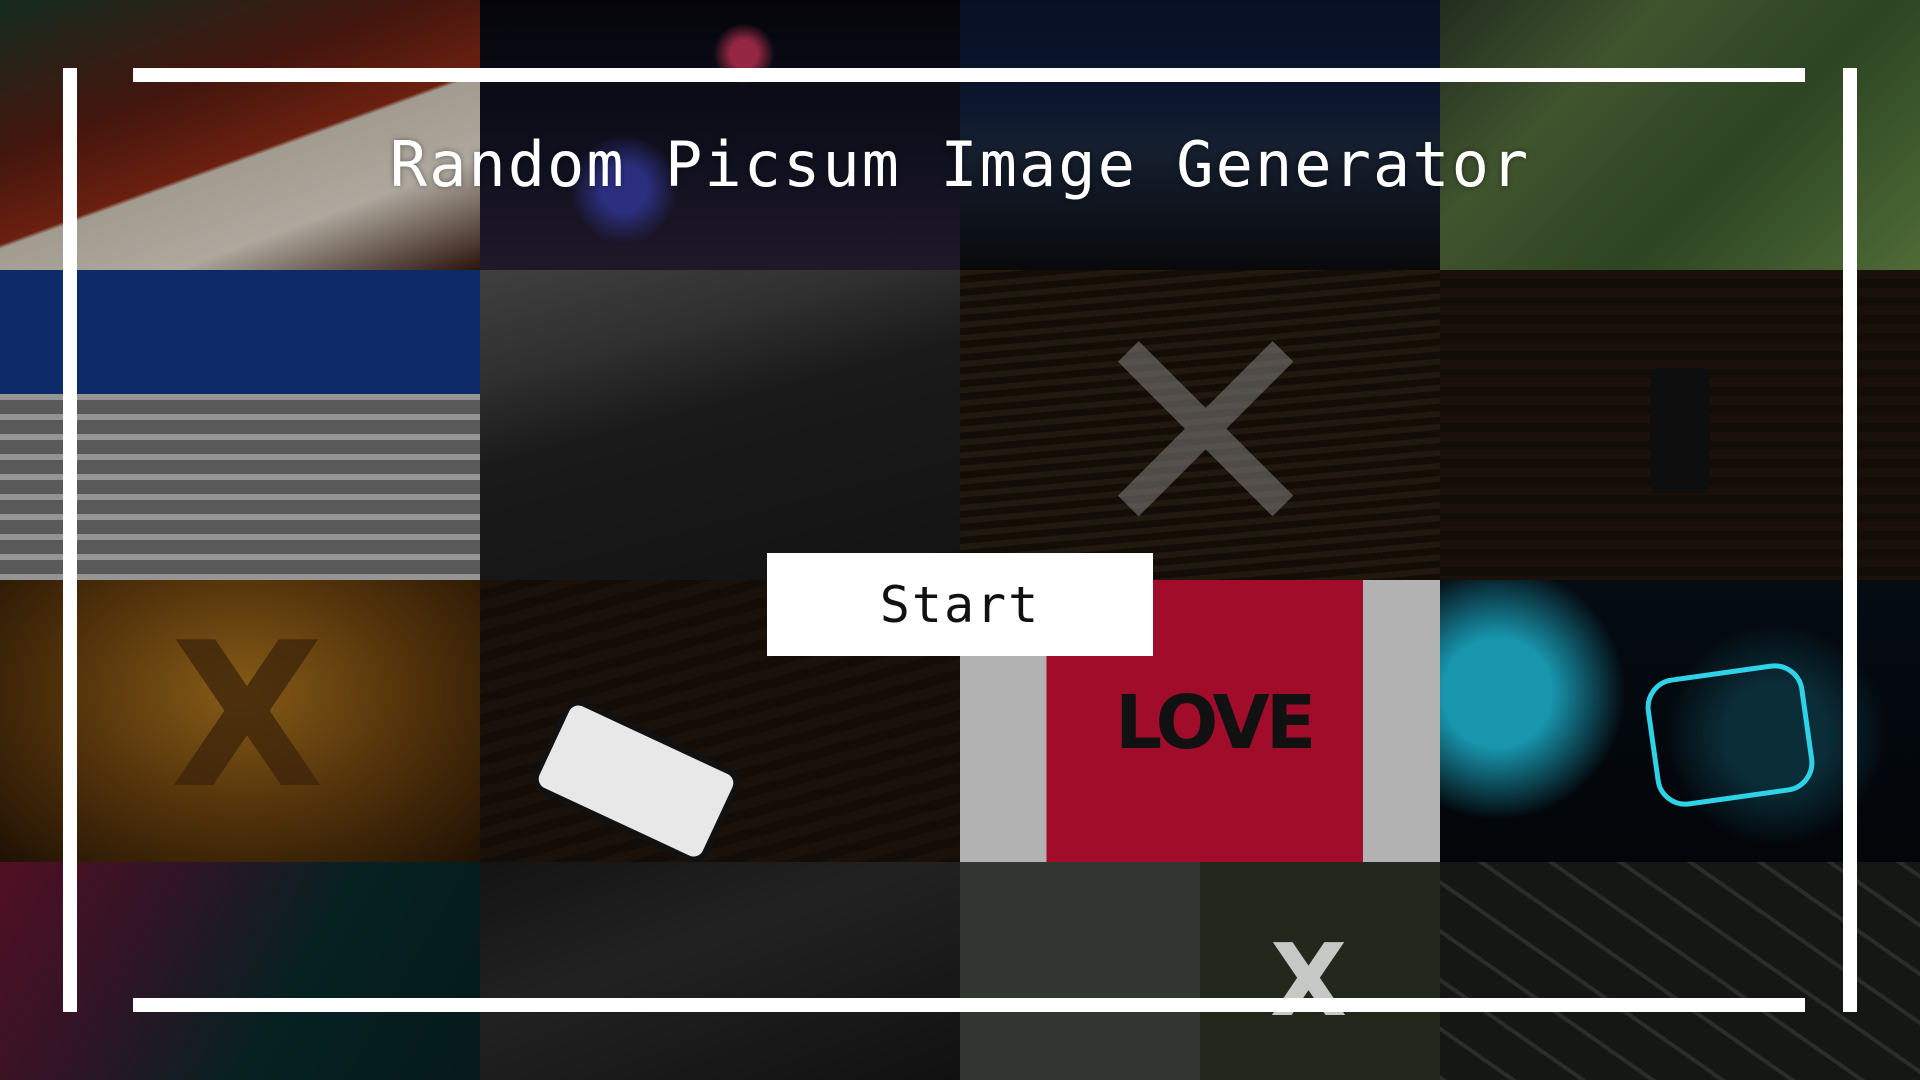 The image size is (1920, 1080). What do you see at coordinates (1680, 430) in the screenshot?
I see `phone-icon` at bounding box center [1680, 430].